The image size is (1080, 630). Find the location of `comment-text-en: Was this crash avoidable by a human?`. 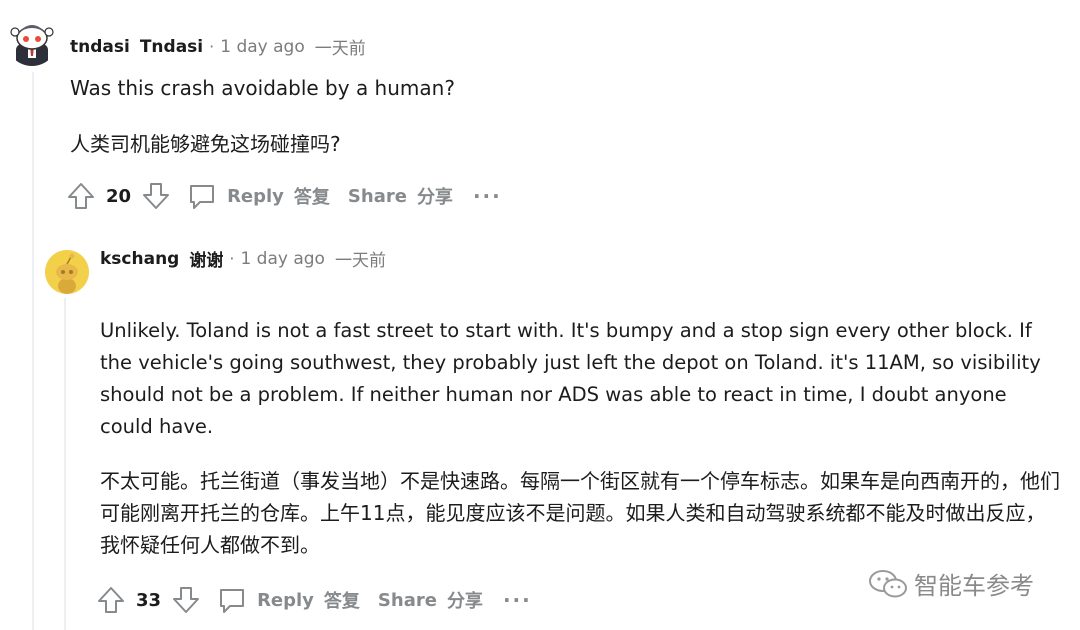

comment-text-en: Was this crash avoidable by a human? is located at coordinates (262, 88).